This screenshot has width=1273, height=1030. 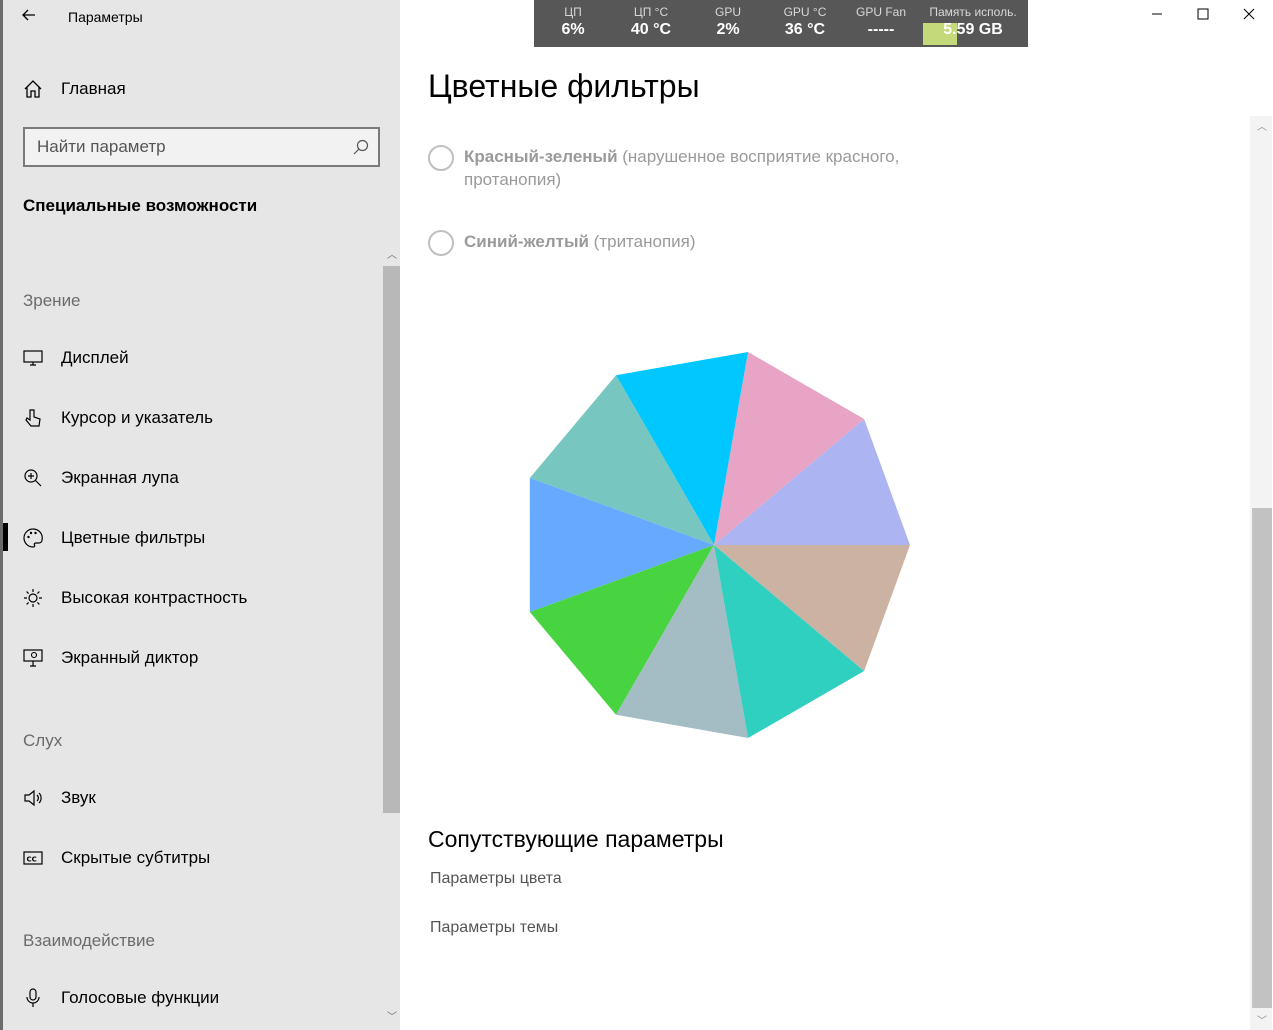 What do you see at coordinates (361, 147) in the screenshot?
I see `search-icon` at bounding box center [361, 147].